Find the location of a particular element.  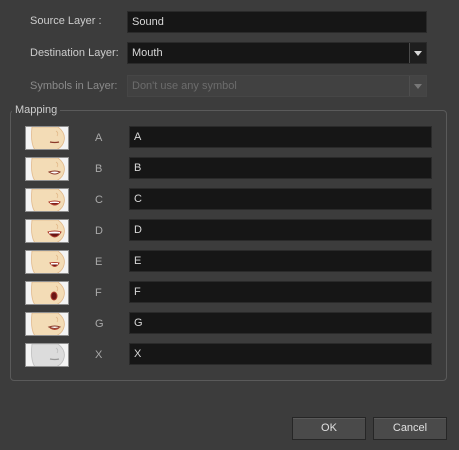

mapping-row: AA is located at coordinates (229, 138).